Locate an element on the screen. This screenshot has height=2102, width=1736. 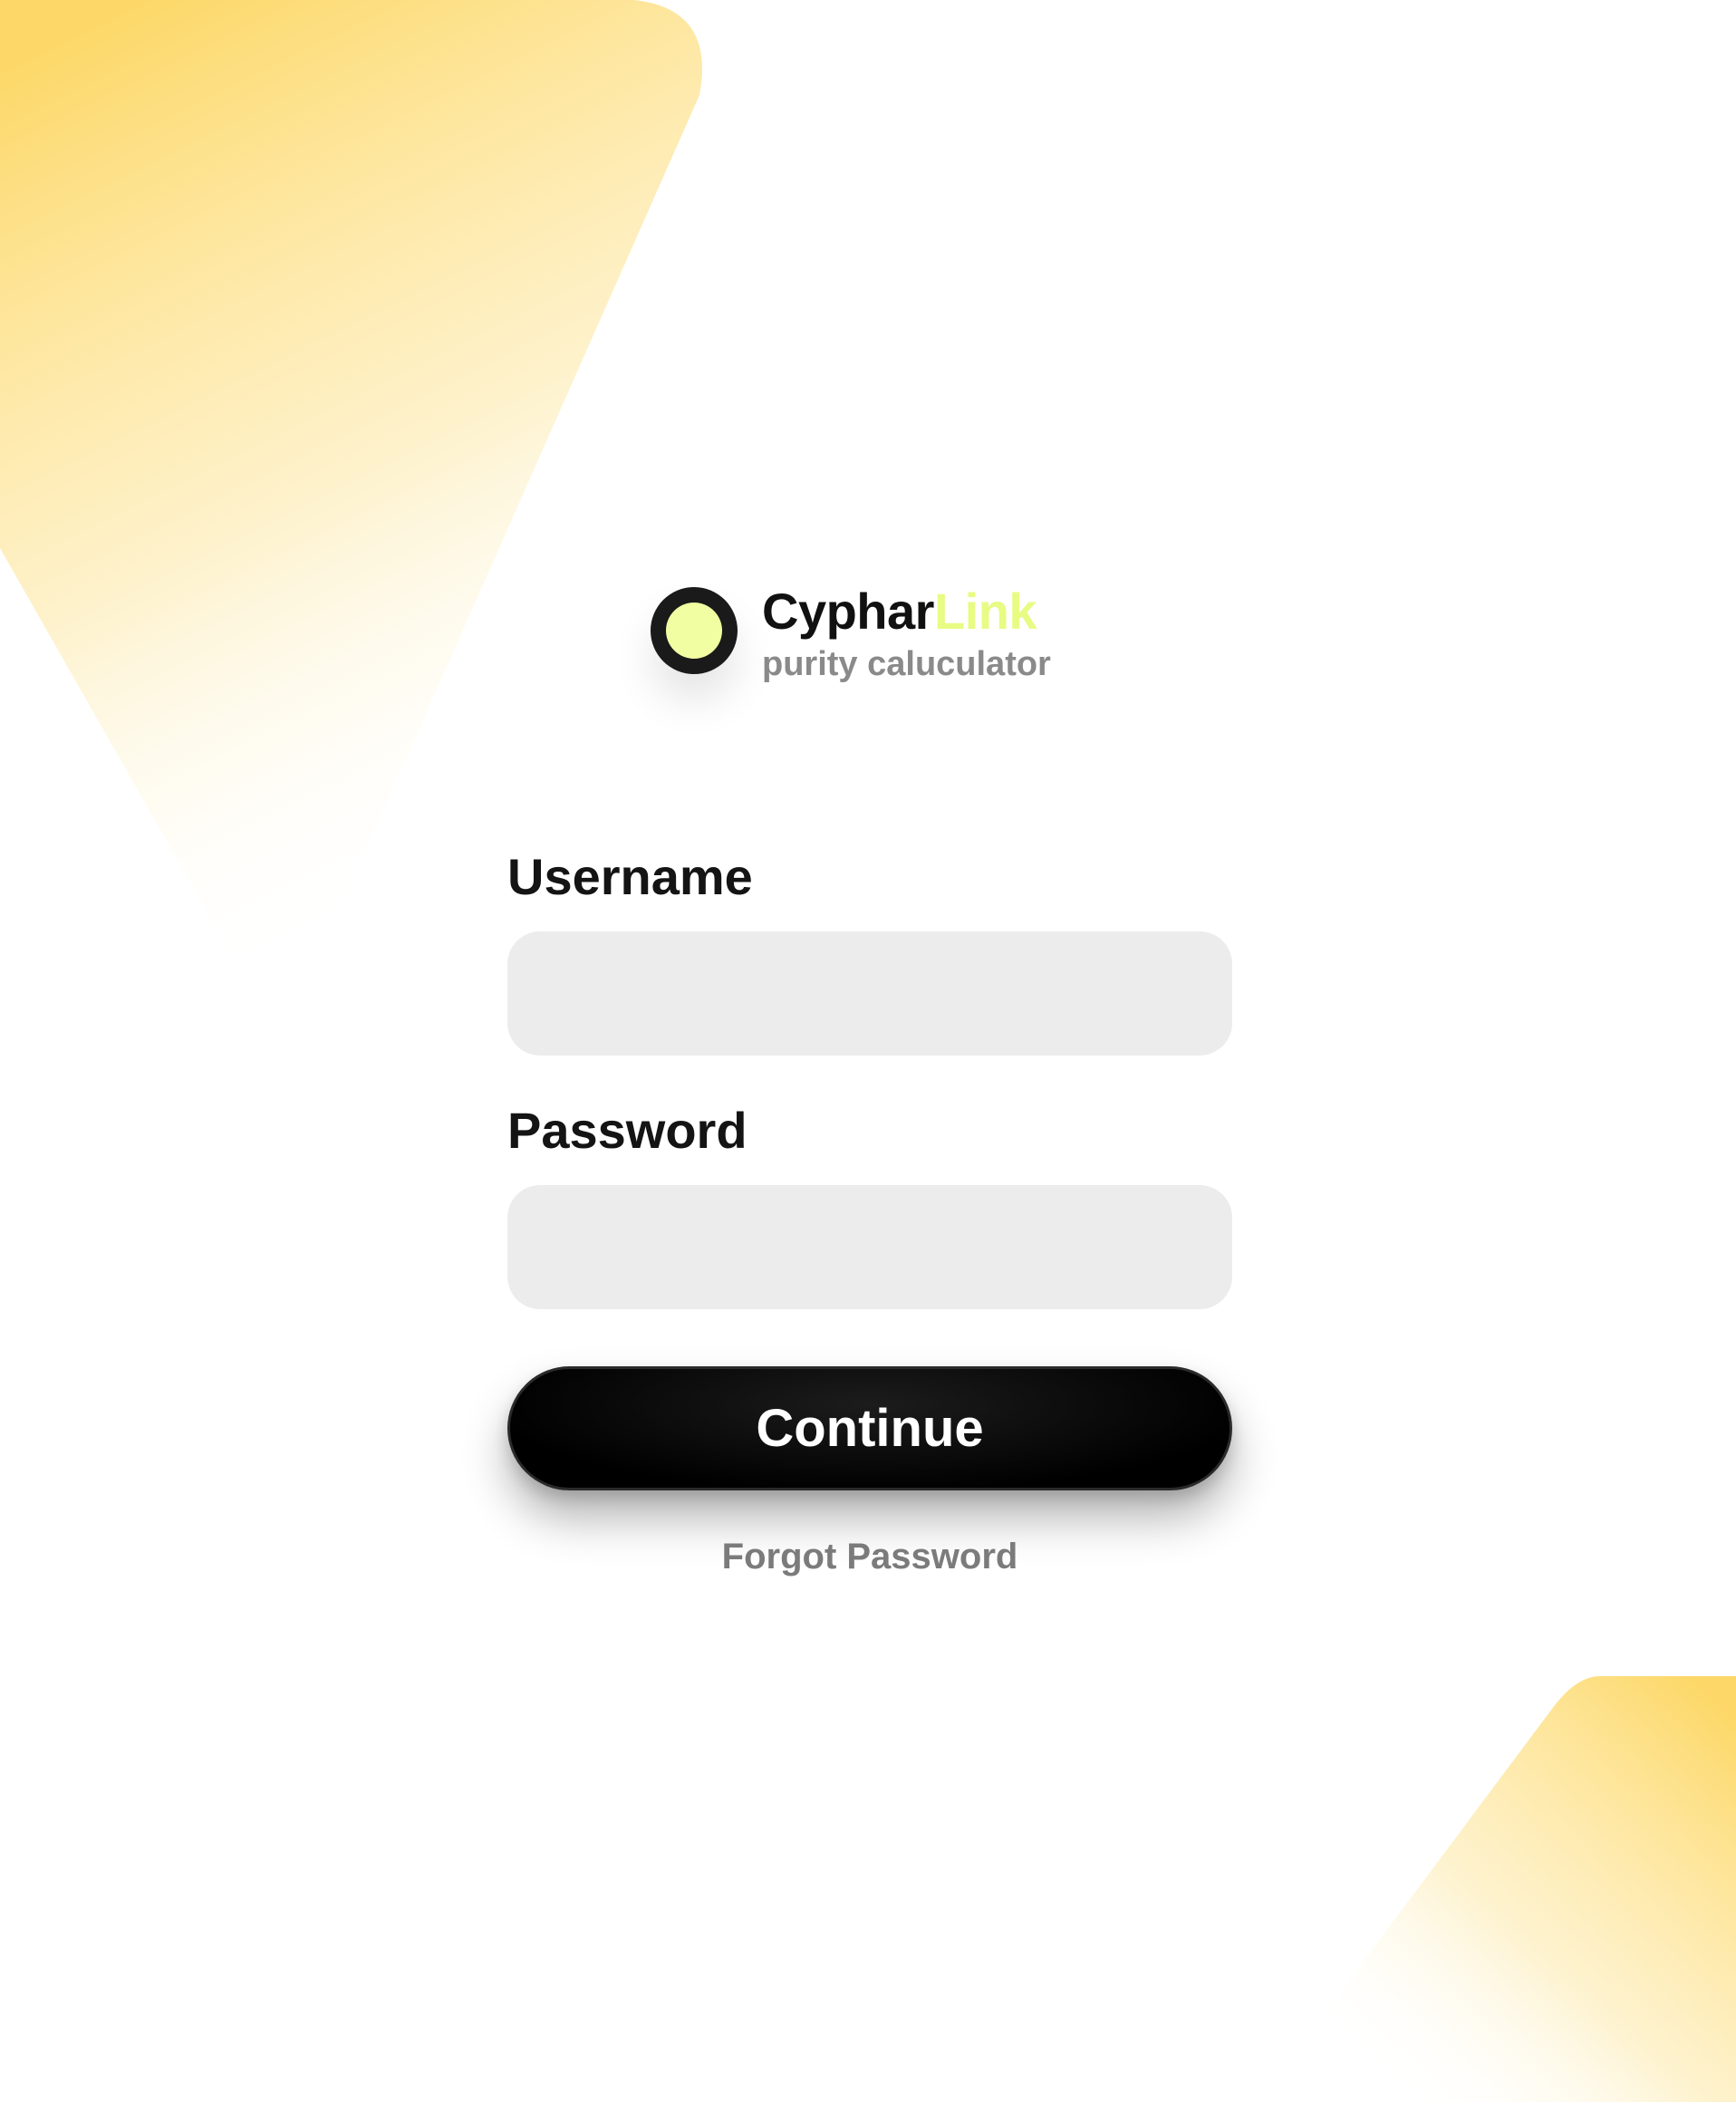
logo-text: CypharLink purity caluculator is located at coordinates (906, 634).